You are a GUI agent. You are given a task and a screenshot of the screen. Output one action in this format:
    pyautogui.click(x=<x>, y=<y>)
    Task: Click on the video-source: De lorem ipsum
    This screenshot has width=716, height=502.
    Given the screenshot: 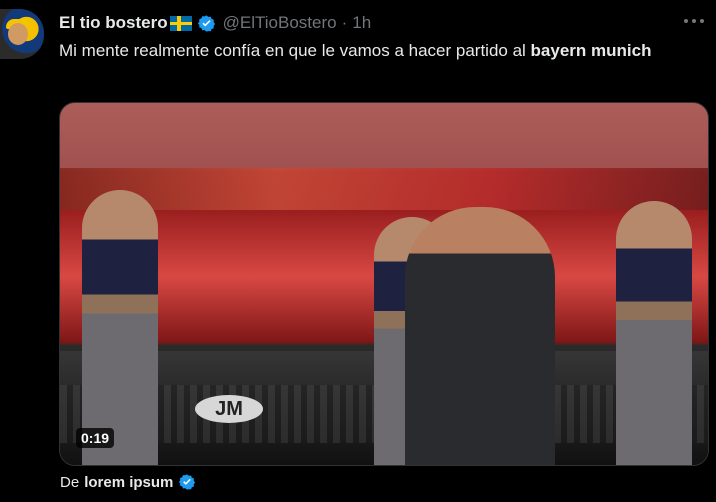 What is the action you would take?
    pyautogui.click(x=128, y=482)
    